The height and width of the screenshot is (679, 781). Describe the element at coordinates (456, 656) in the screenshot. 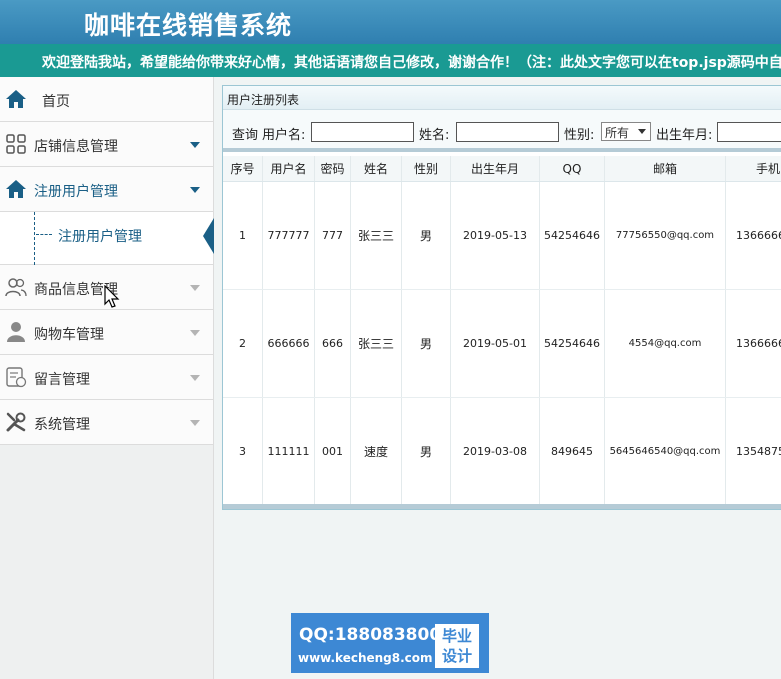

I see `watermark-badge-line2: 设计` at that location.